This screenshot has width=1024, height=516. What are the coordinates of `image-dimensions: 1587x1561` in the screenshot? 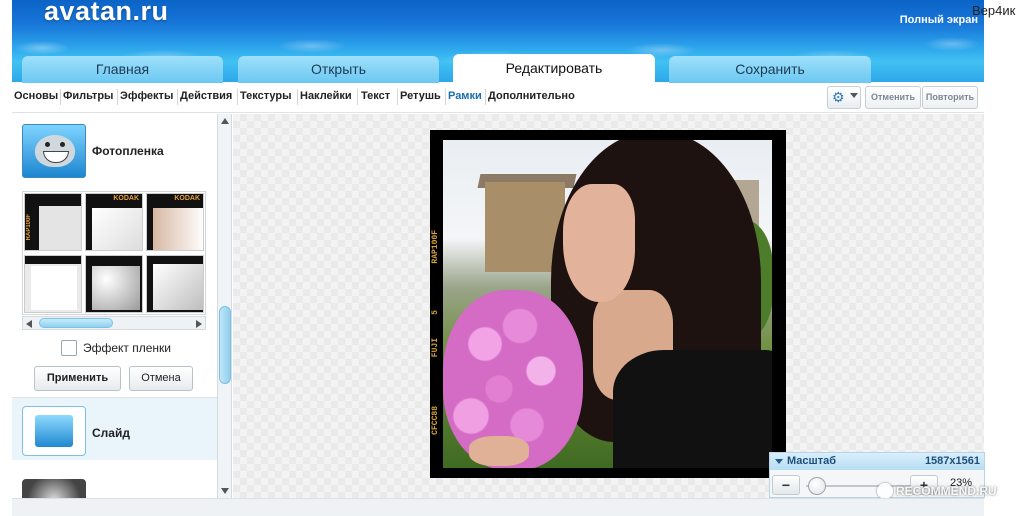 It's located at (952, 461).